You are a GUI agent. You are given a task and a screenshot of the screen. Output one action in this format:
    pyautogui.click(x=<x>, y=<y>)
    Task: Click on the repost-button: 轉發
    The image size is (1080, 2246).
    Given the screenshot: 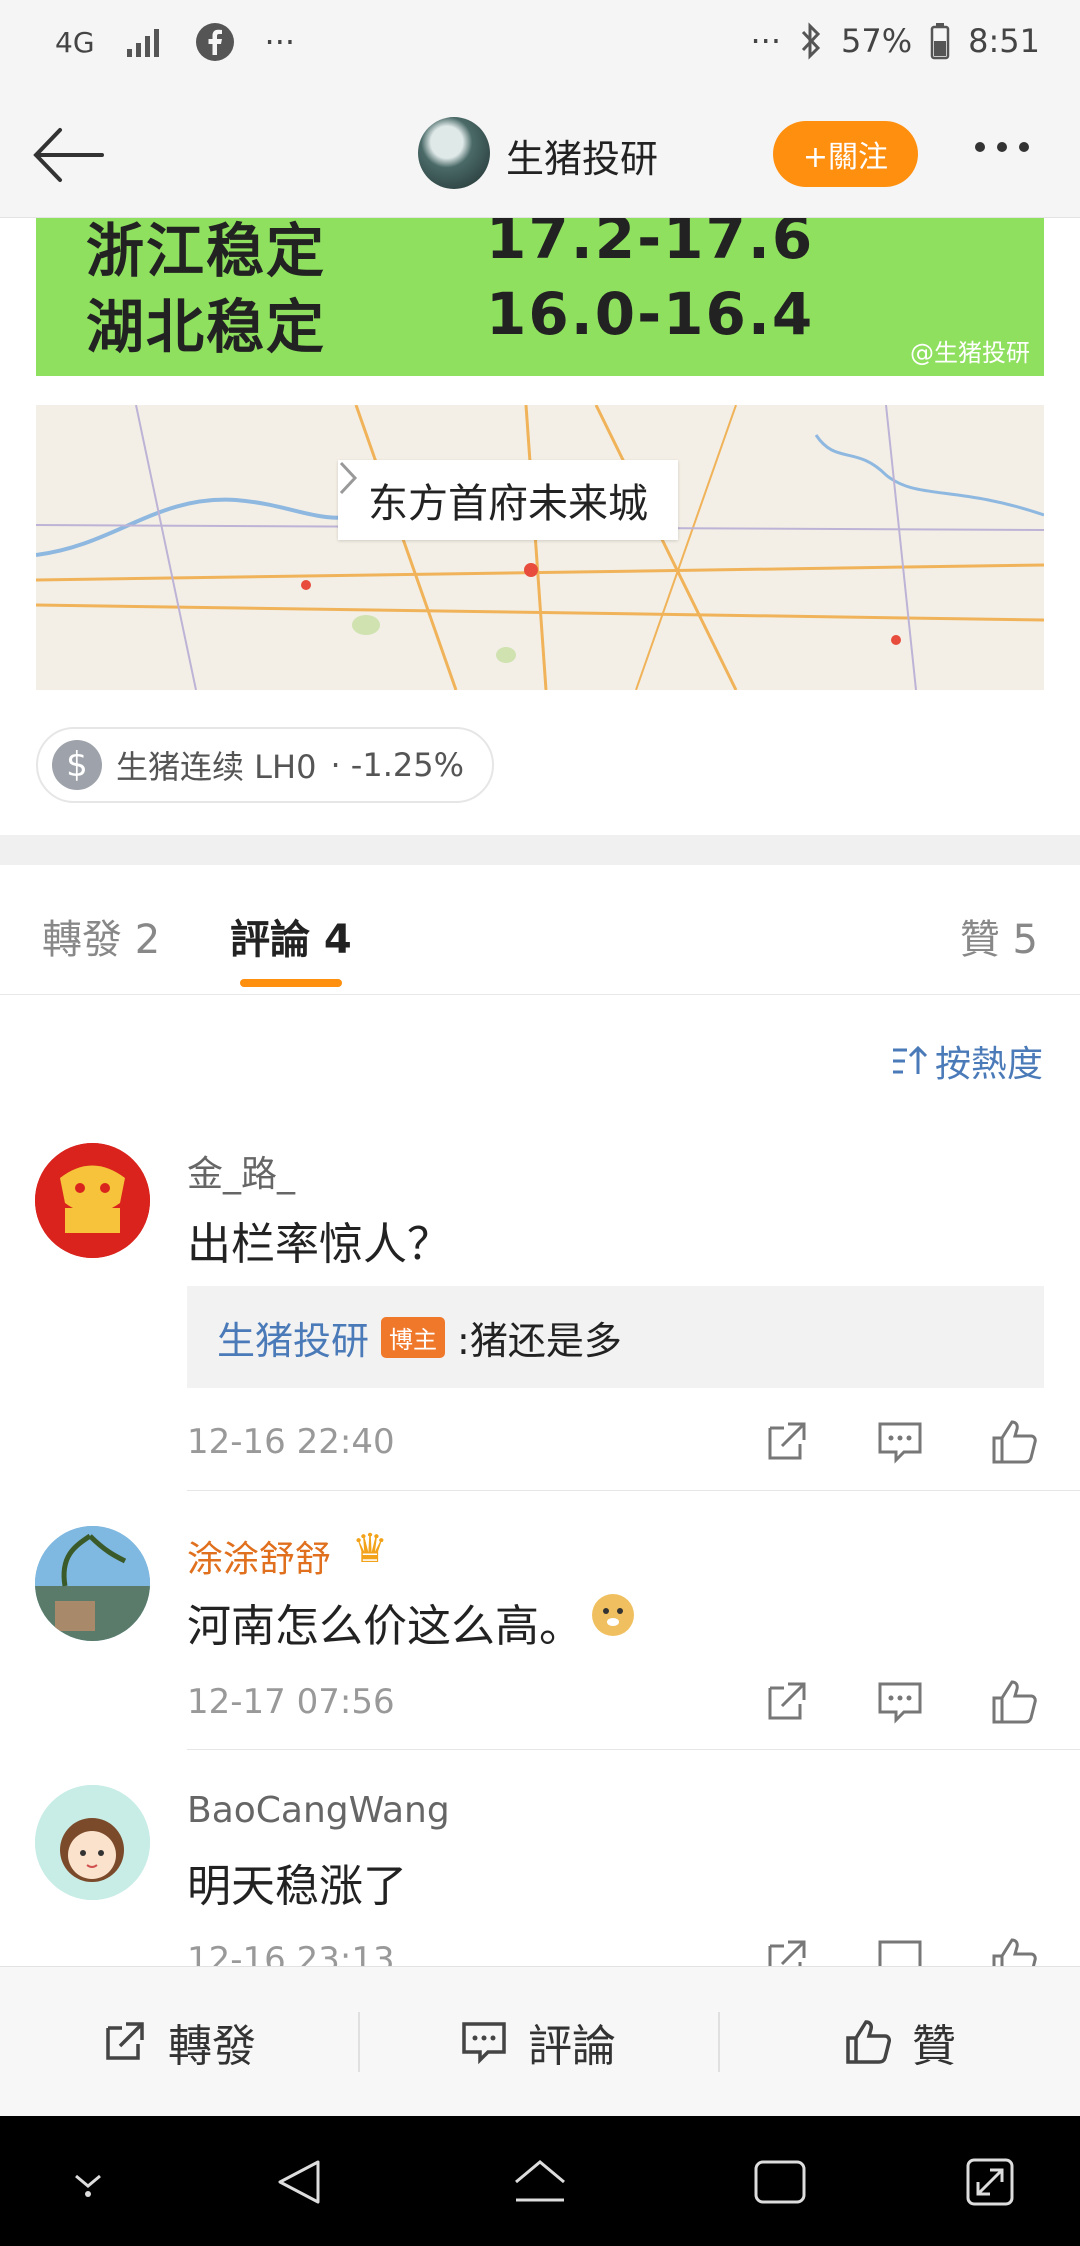 What is the action you would take?
    pyautogui.click(x=177, y=2042)
    